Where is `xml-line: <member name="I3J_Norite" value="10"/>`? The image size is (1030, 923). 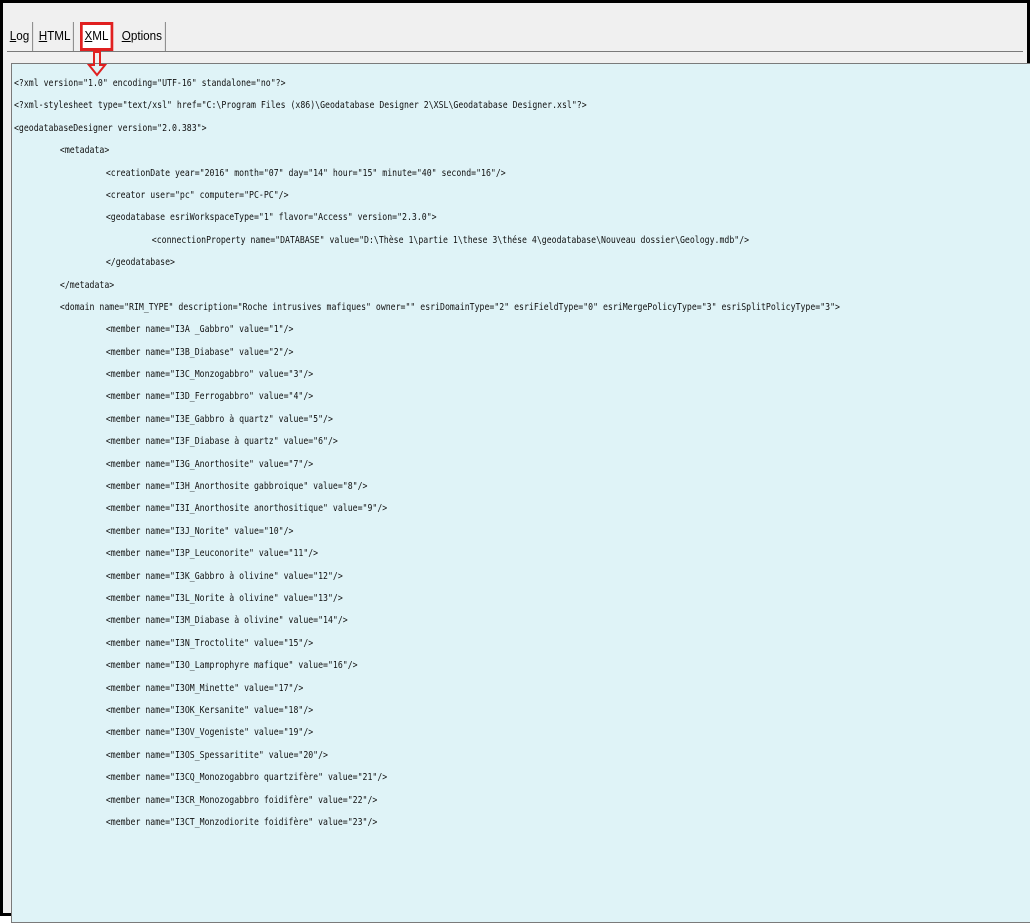
xml-line: <member name="I3J_Norite" value="10"/> is located at coordinates (199, 531).